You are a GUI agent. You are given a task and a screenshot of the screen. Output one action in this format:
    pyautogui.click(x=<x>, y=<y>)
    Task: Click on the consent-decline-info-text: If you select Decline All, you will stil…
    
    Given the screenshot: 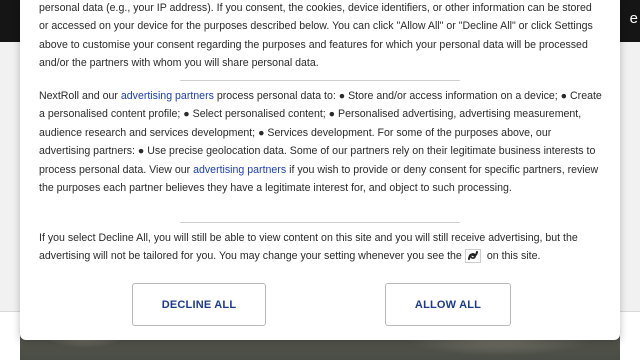 What is the action you would take?
    pyautogui.click(x=321, y=247)
    